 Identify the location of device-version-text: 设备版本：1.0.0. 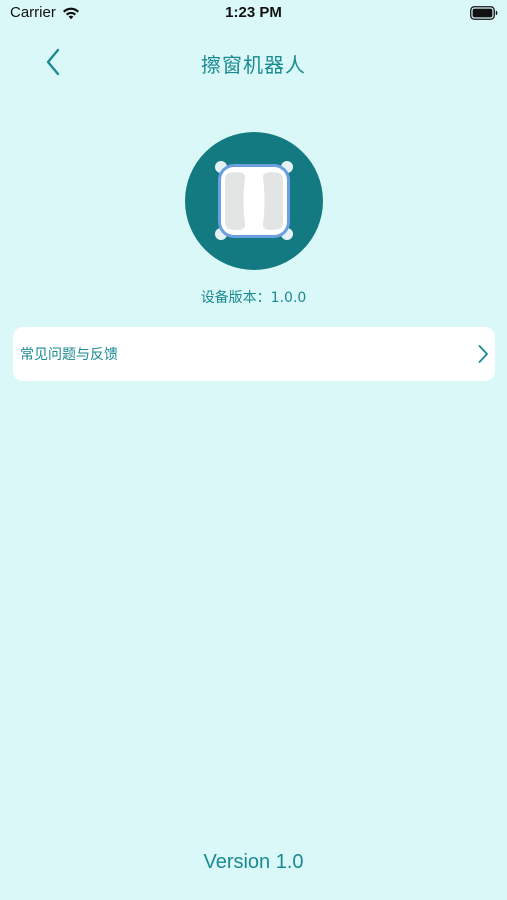
(253, 298).